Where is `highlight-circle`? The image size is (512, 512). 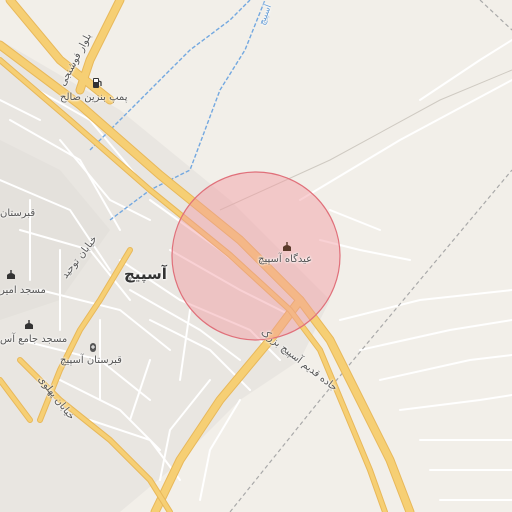 highlight-circle is located at coordinates (256, 256).